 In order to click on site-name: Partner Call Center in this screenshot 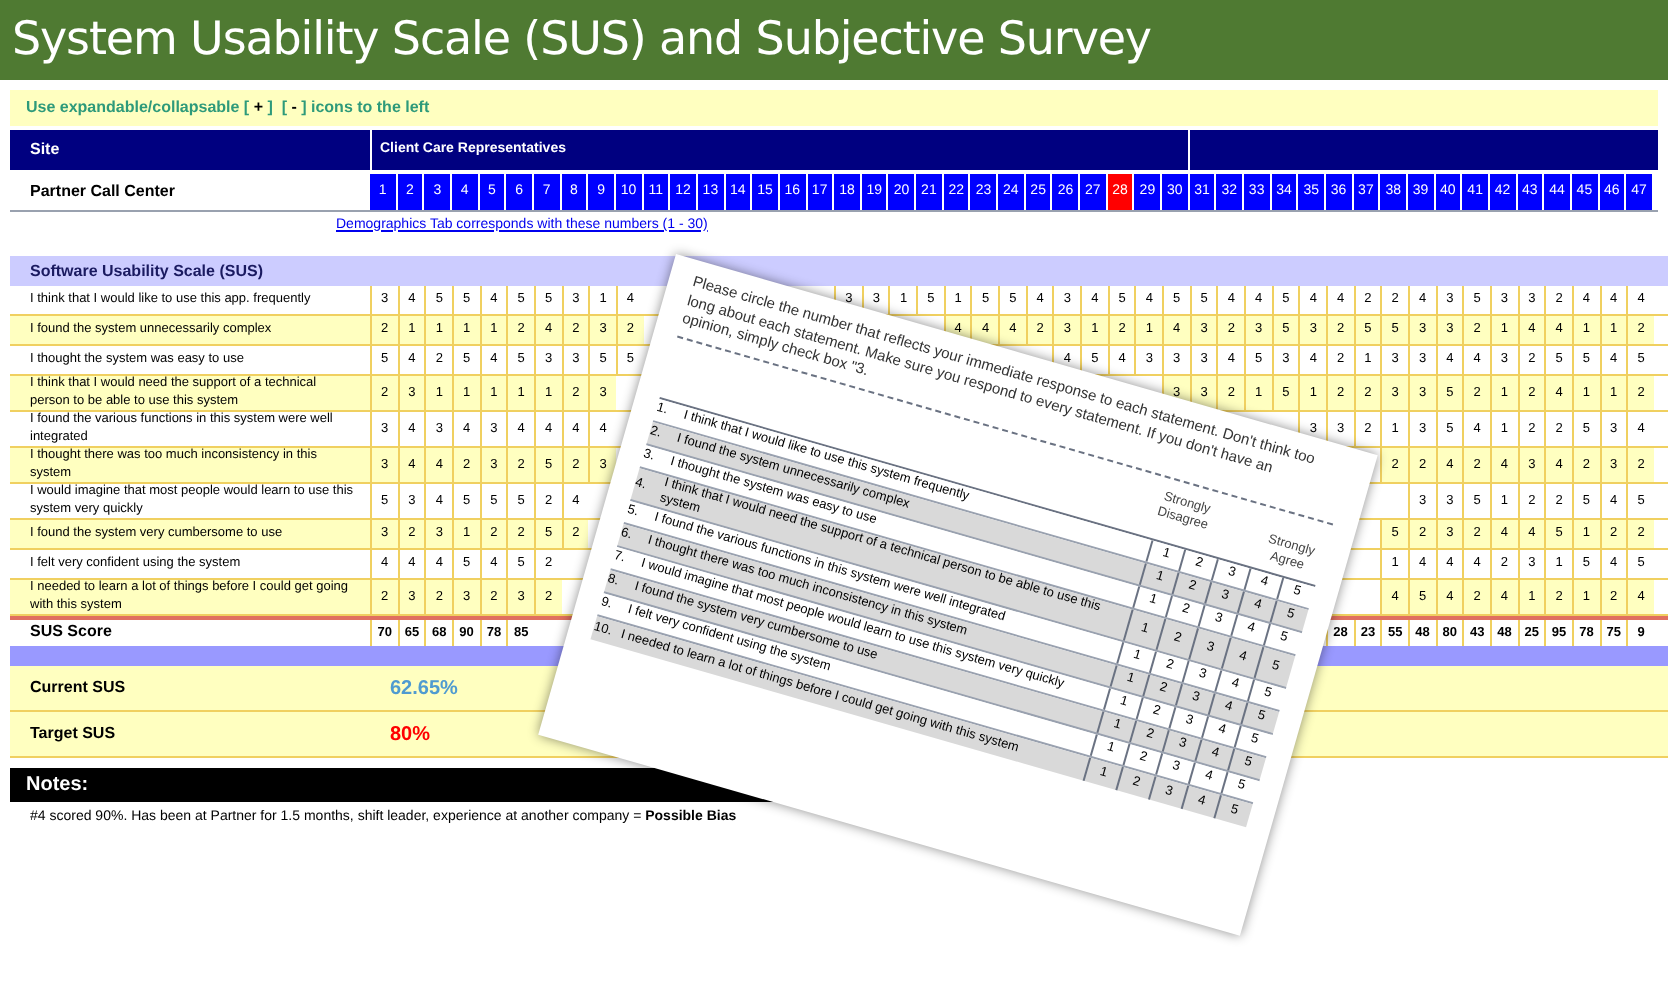, I will do `click(102, 192)`.